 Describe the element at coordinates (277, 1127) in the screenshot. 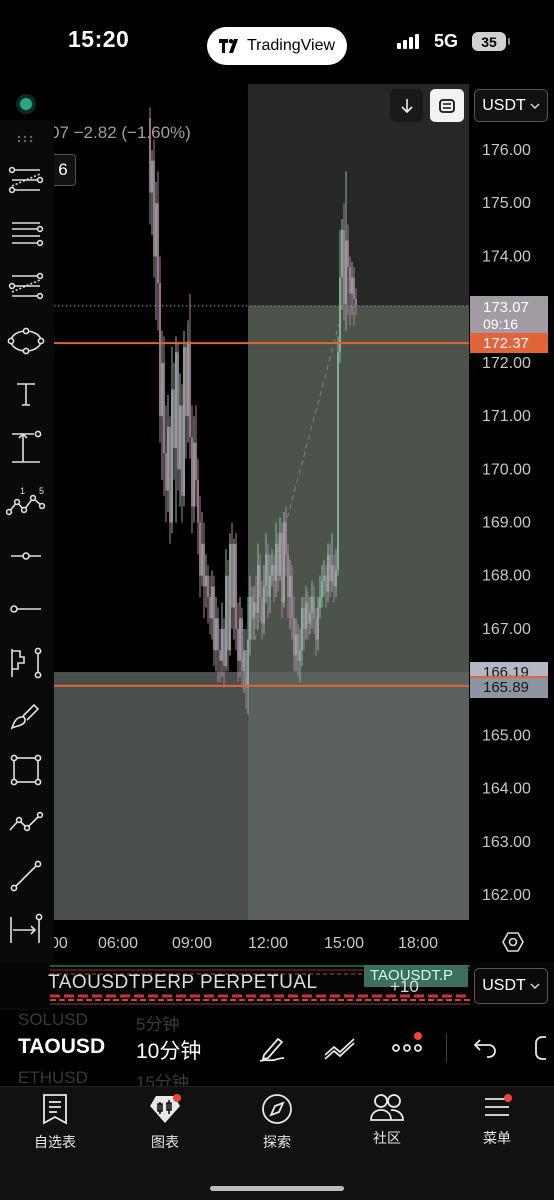

I see `nav-explore: 探索` at that location.